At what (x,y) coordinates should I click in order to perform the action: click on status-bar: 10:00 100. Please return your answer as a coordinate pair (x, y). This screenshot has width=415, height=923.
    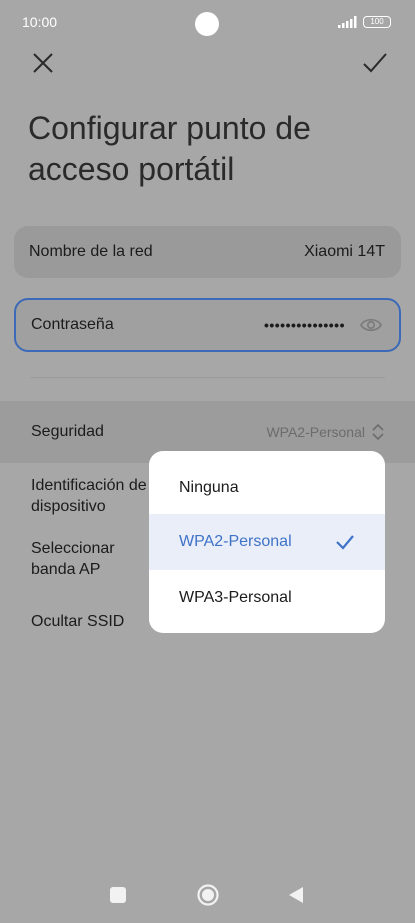
    Looking at the image, I should click on (207, 23).